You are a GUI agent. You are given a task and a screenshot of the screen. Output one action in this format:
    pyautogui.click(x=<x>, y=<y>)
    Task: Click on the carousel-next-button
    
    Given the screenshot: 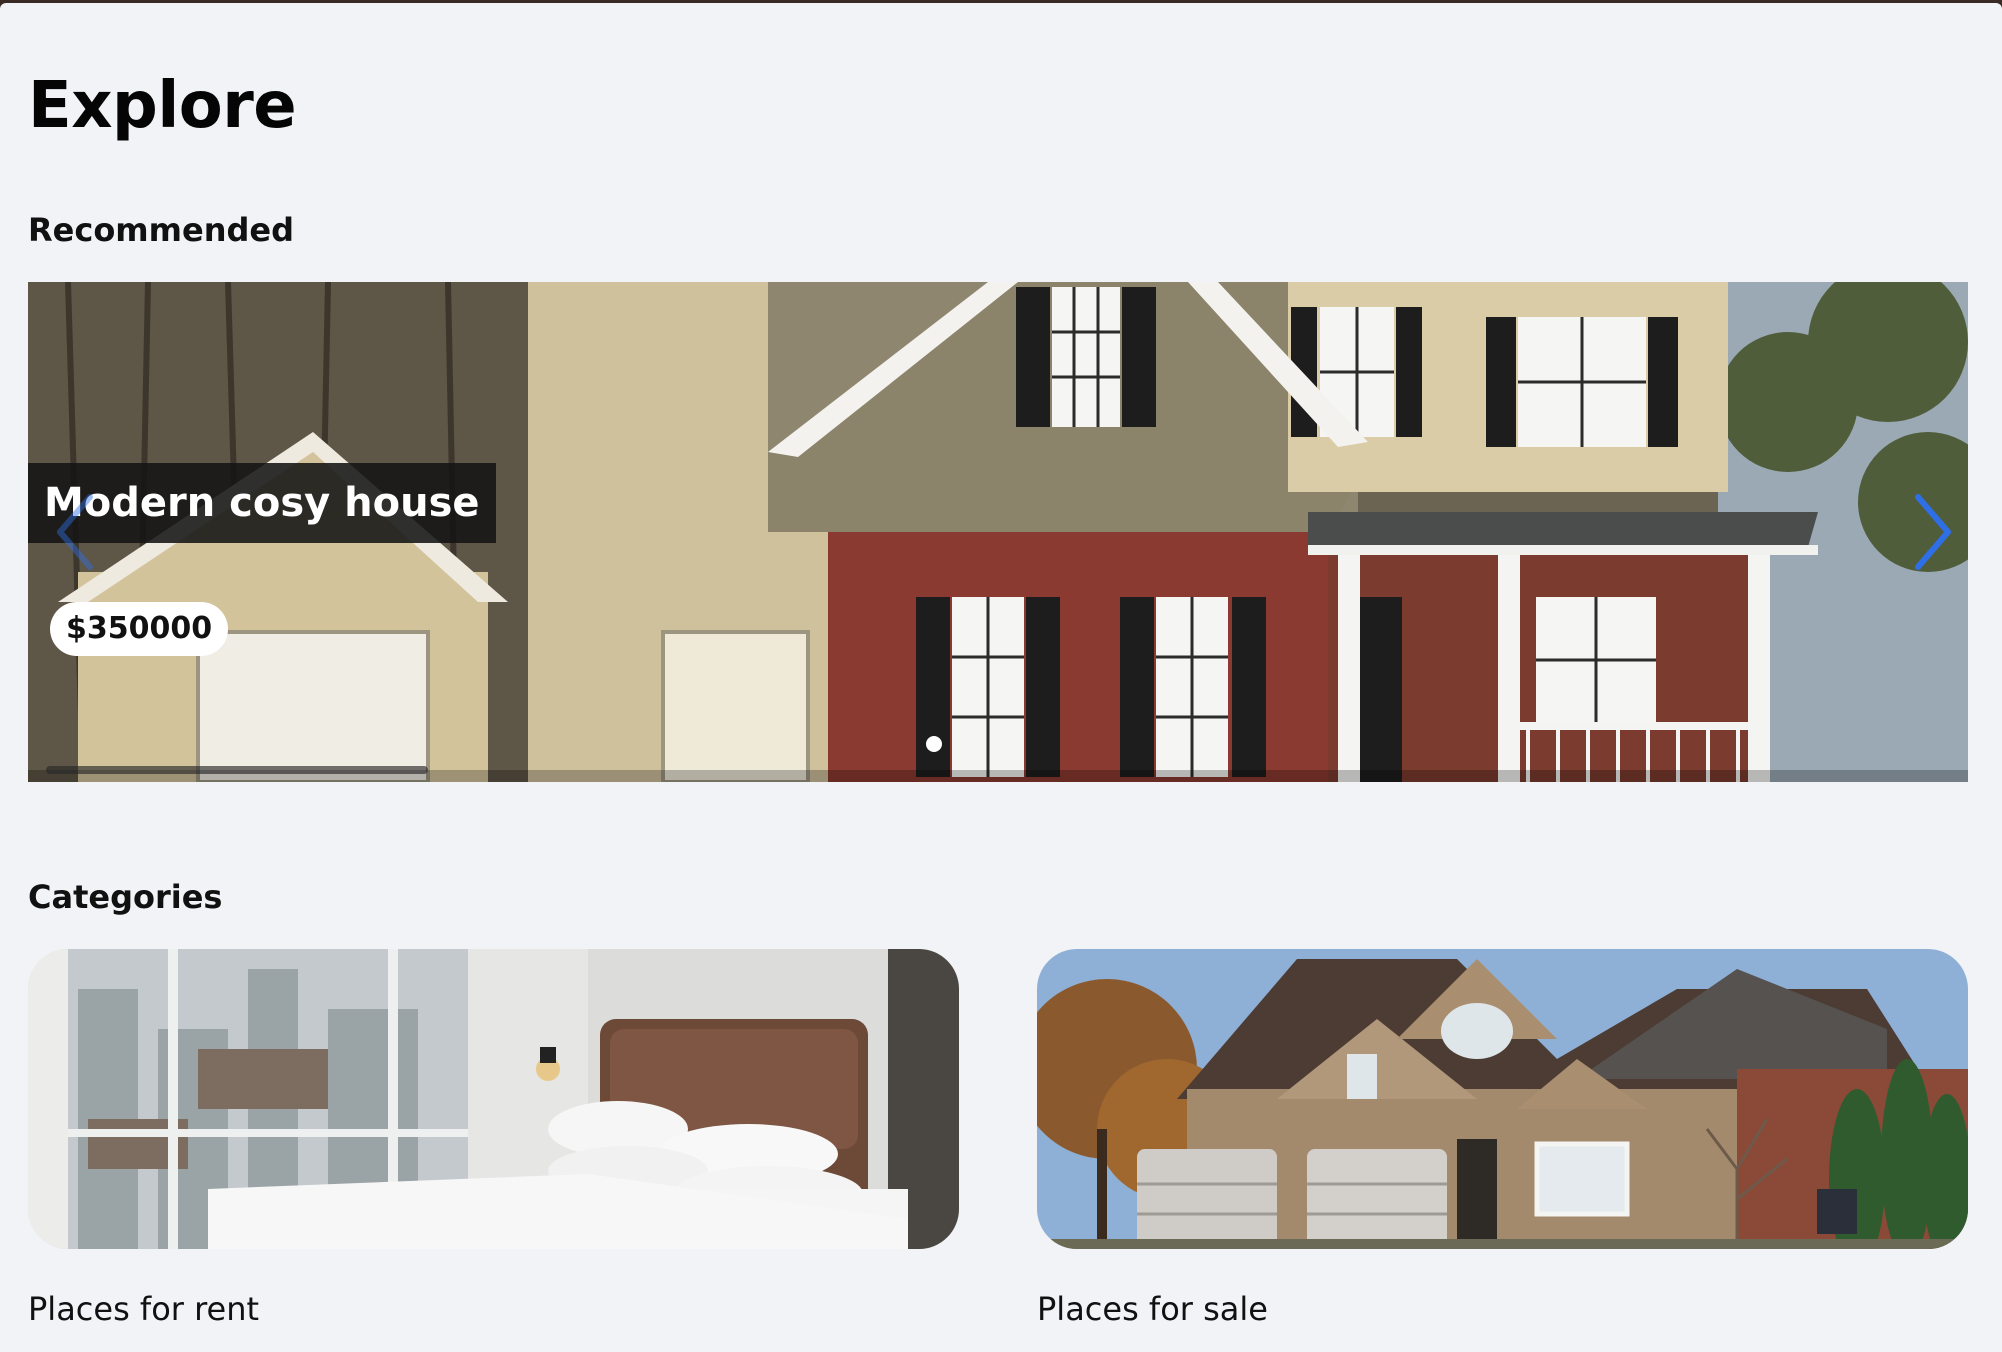 What is the action you would take?
    pyautogui.click(x=1930, y=532)
    